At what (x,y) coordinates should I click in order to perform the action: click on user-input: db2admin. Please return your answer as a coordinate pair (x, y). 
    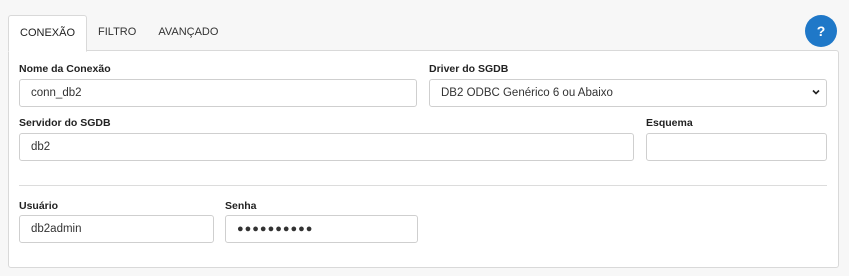
    Looking at the image, I should click on (116, 229).